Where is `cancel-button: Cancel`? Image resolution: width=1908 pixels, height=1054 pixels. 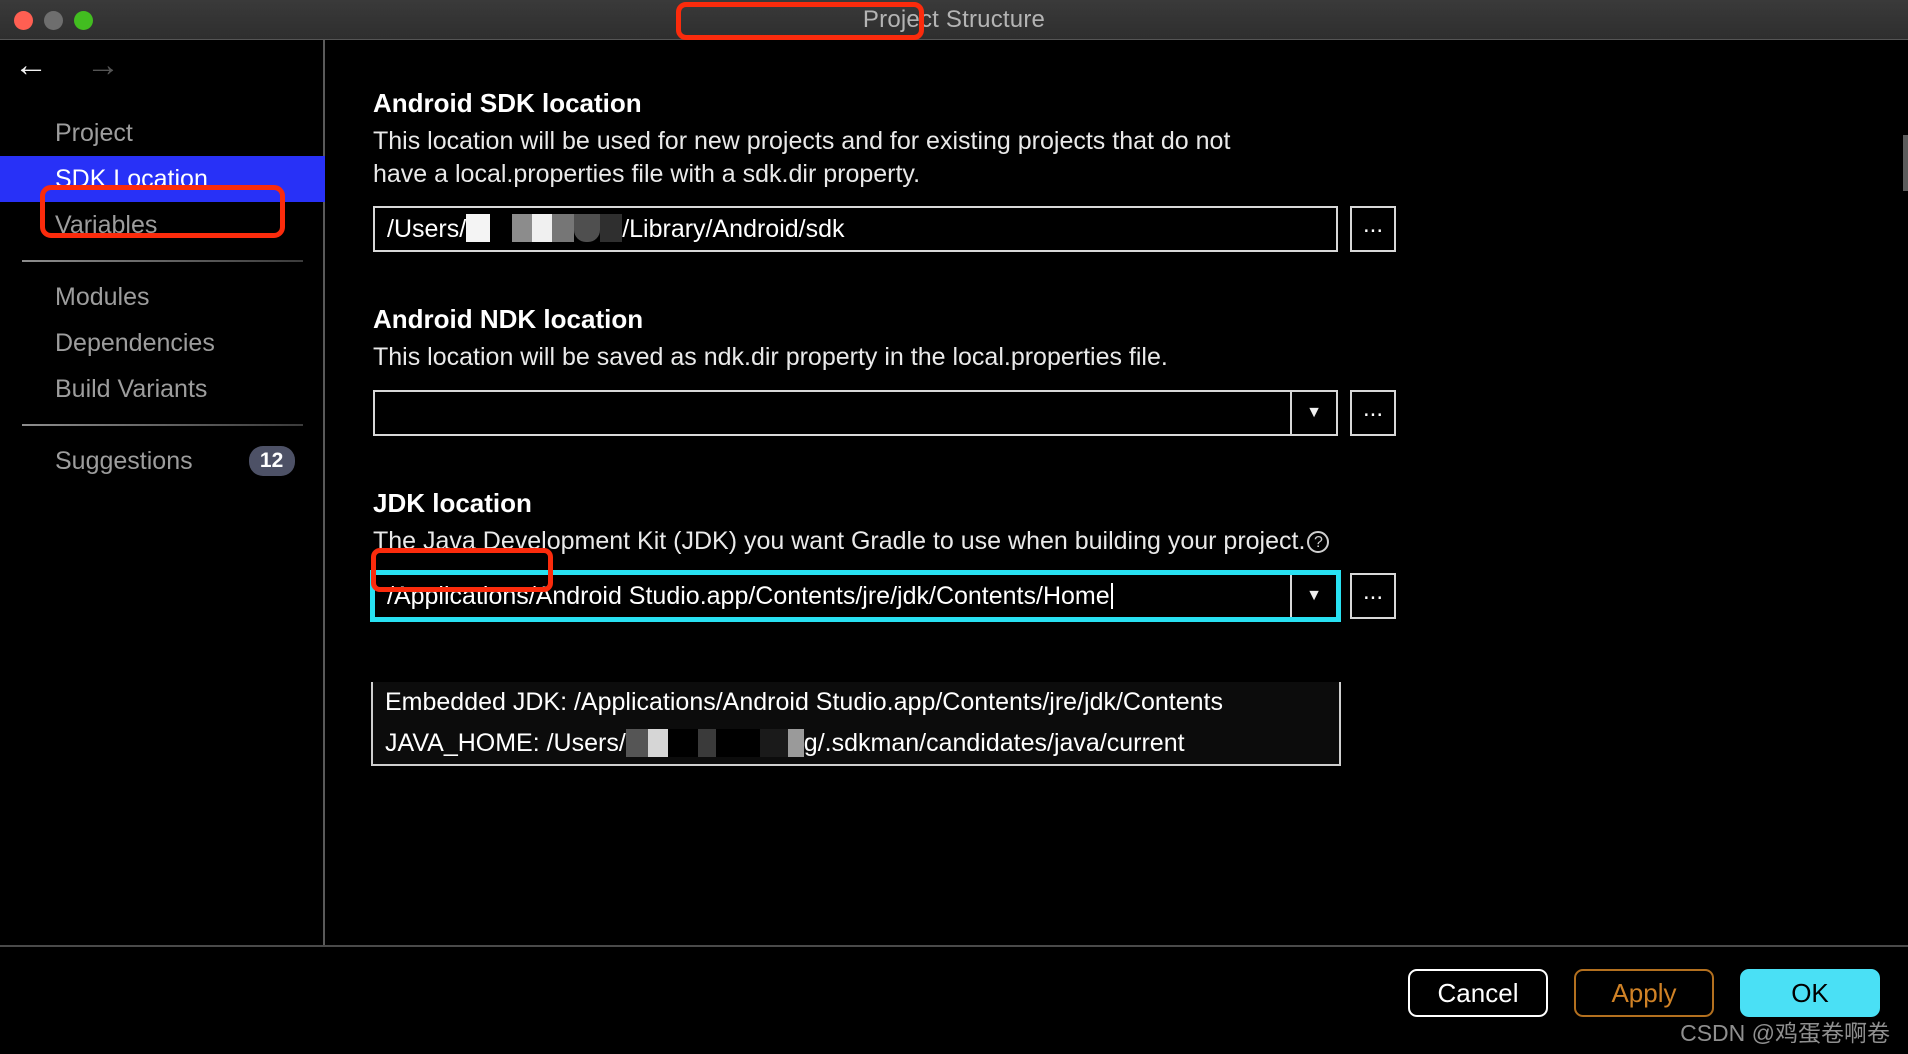 cancel-button: Cancel is located at coordinates (1478, 993).